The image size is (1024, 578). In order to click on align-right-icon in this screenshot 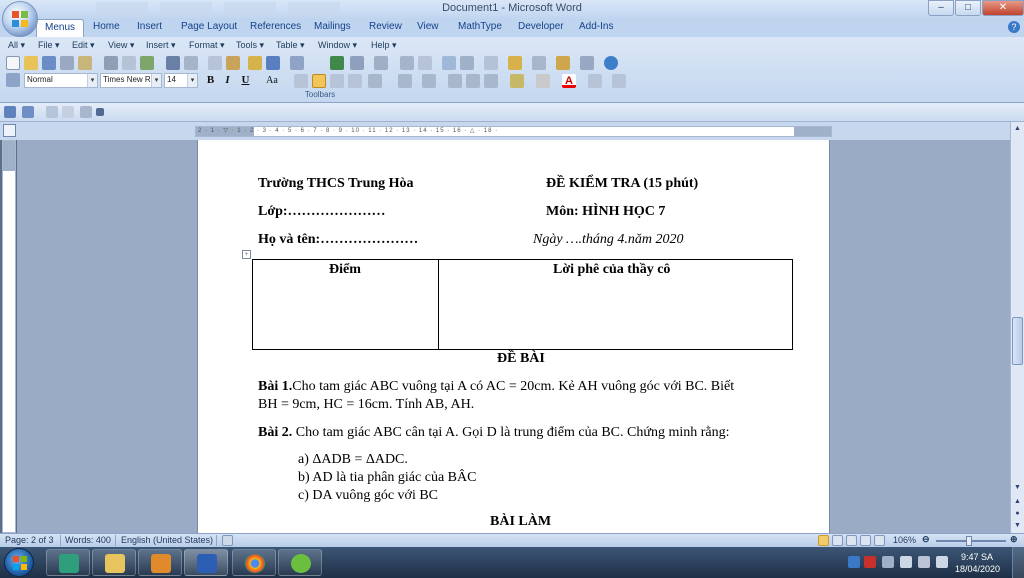, I will do `click(337, 81)`.